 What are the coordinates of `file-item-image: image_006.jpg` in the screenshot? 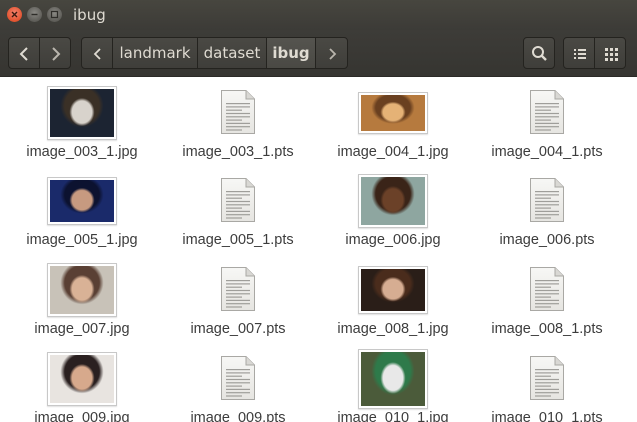 It's located at (393, 208).